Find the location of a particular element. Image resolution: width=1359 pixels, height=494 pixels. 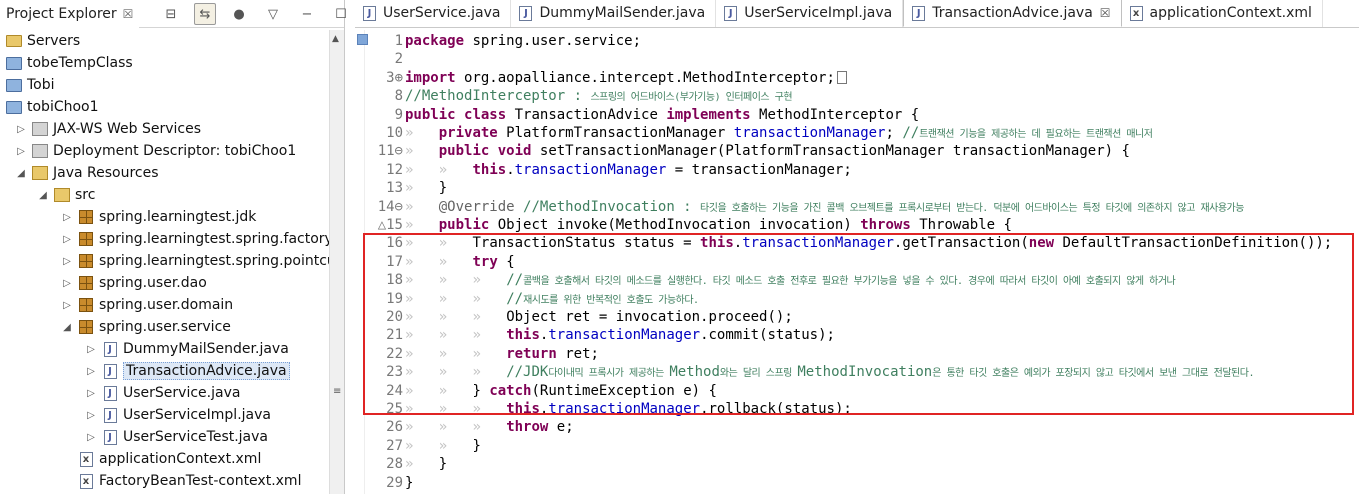

tree-item: tobiChoo1 is located at coordinates (52, 107).